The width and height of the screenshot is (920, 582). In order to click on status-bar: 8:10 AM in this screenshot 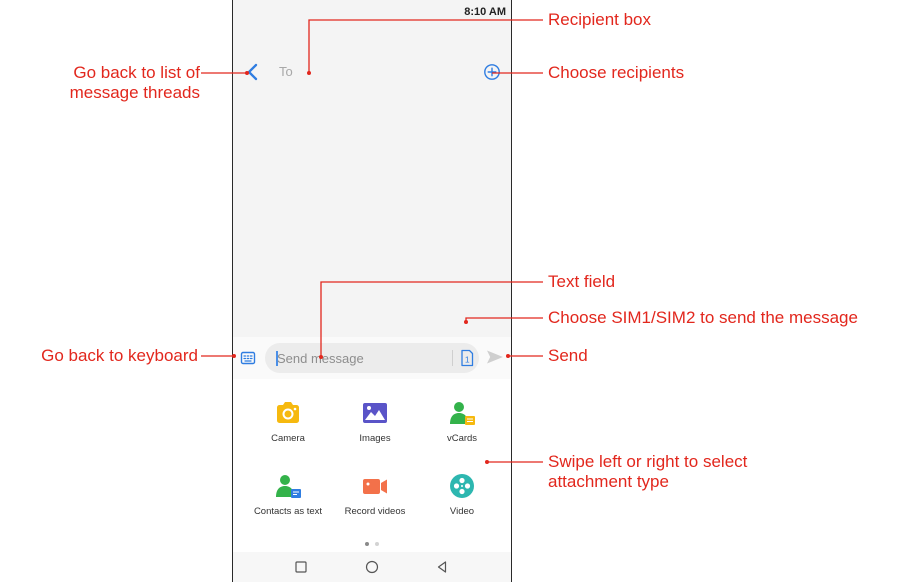, I will do `click(372, 11)`.